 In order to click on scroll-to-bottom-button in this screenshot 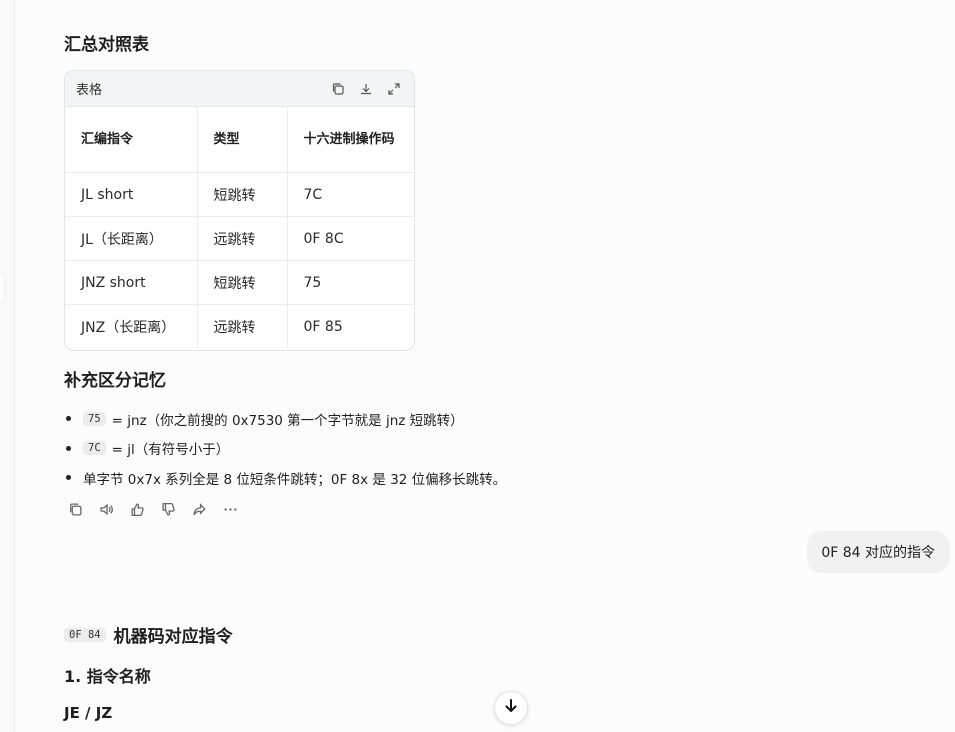, I will do `click(511, 708)`.